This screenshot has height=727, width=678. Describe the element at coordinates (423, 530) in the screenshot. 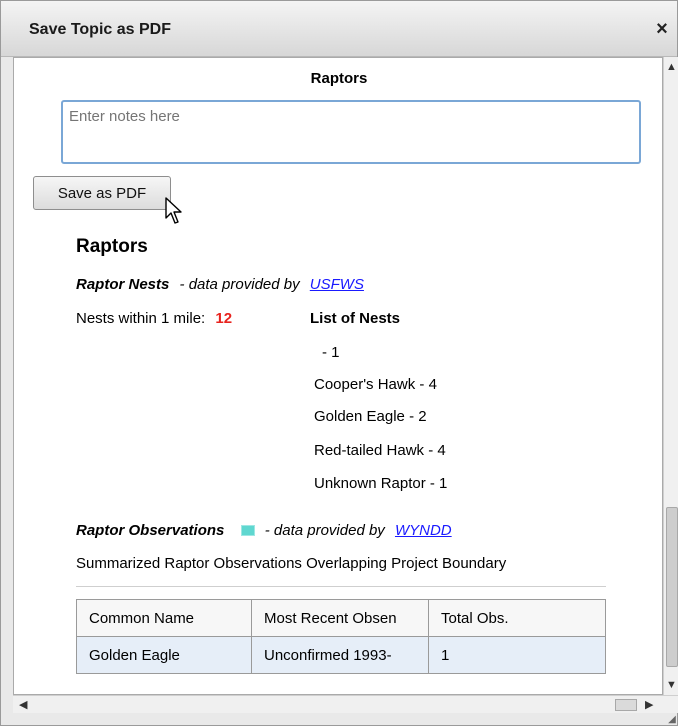

I see `wyndd-link: WYNDD` at that location.